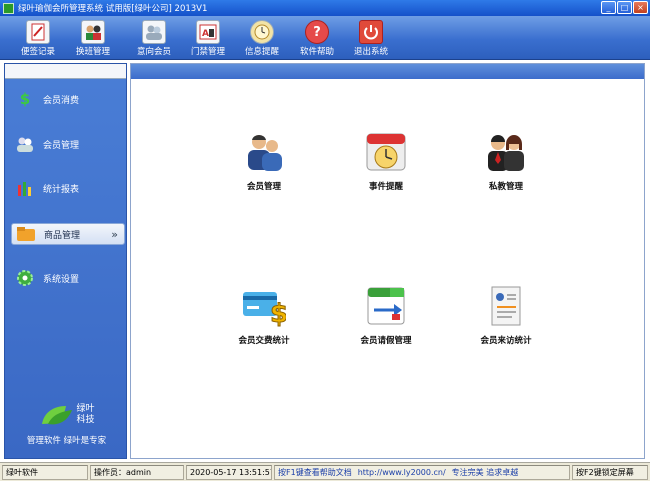  Describe the element at coordinates (153, 52) in the screenshot. I see `toolbar-label: 意向会员` at that location.